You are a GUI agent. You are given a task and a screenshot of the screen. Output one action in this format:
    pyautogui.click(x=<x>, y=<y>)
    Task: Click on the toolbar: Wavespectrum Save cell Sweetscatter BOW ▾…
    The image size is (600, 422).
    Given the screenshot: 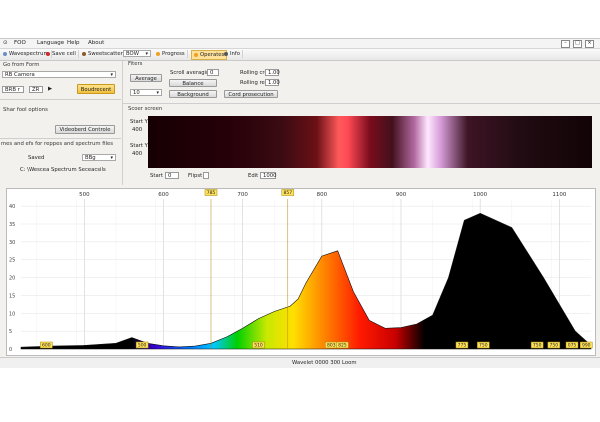 What is the action you would take?
    pyautogui.click(x=300, y=55)
    